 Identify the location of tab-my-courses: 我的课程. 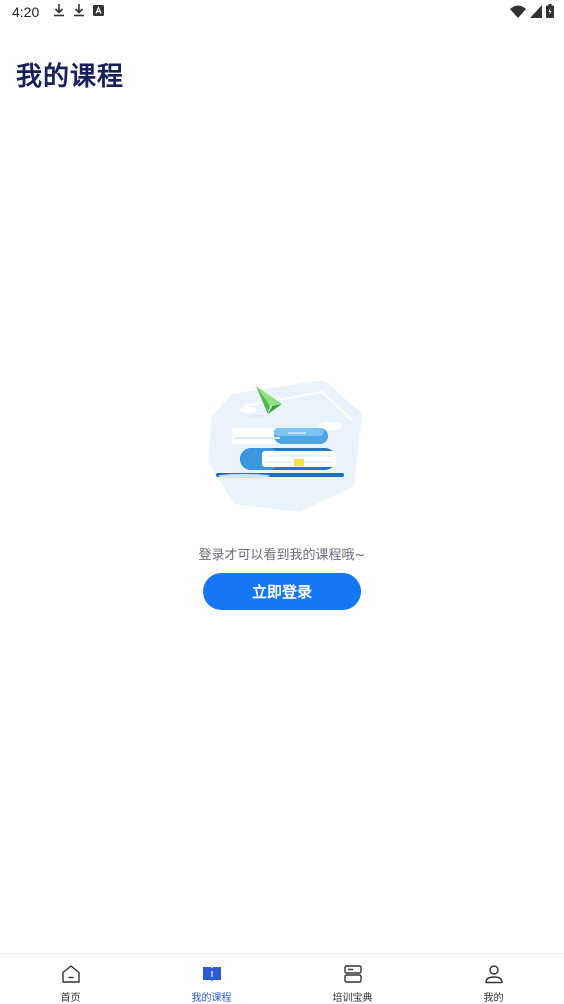
(211, 979).